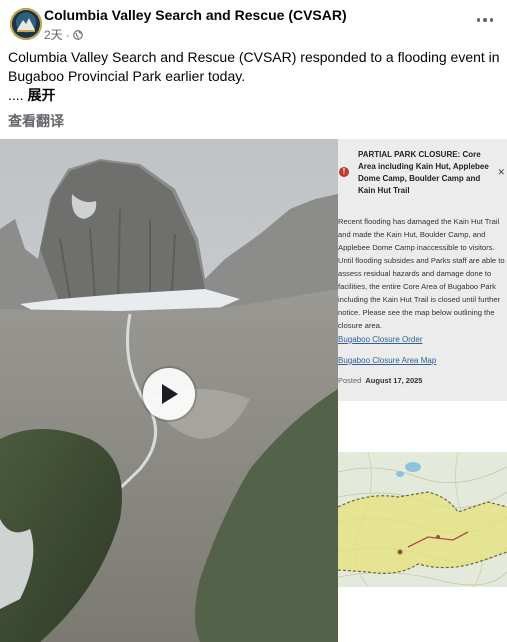  Describe the element at coordinates (394, 380) in the screenshot. I see `posted-date-value: August 17, 2025` at that location.